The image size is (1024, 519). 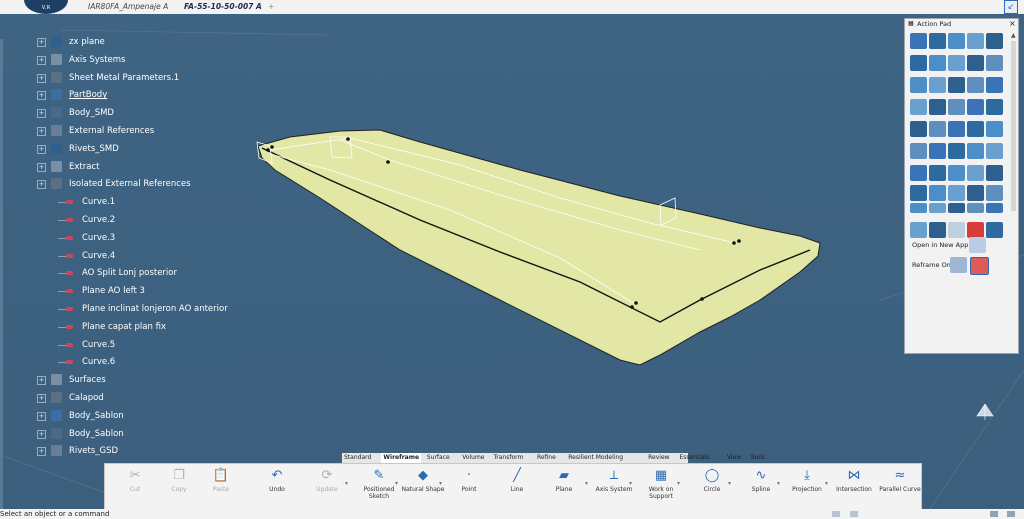 I want to click on plane-button: ▰ Plane, so click(x=564, y=488).